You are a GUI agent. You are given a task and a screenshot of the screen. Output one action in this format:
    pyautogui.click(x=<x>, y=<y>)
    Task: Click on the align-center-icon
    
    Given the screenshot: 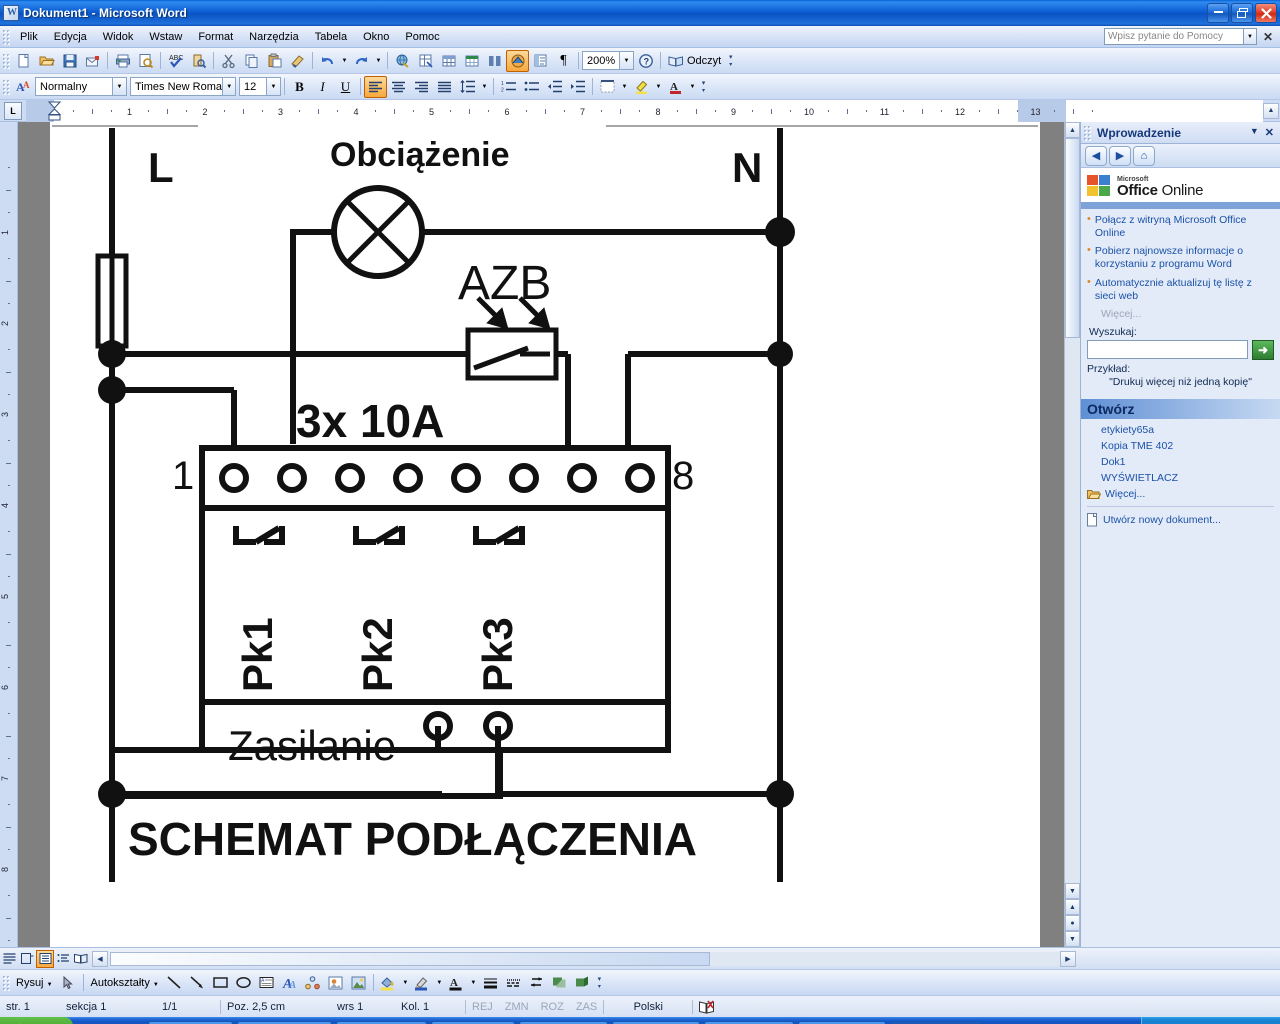 What is the action you would take?
    pyautogui.click(x=398, y=87)
    